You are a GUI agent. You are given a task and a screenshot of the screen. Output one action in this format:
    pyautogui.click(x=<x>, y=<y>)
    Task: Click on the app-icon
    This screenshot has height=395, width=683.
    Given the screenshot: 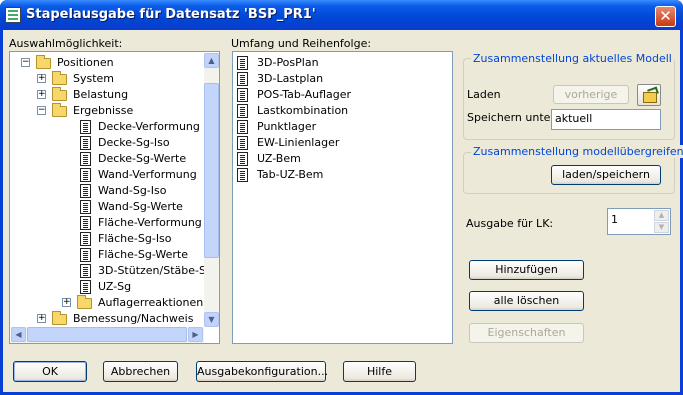 What is the action you would take?
    pyautogui.click(x=13, y=15)
    